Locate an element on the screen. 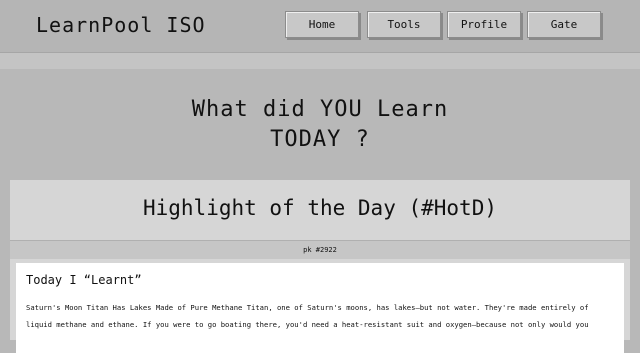 This screenshot has width=640, height=353. highlight-title: Highlight of the Day (#HotD) is located at coordinates (319, 208).